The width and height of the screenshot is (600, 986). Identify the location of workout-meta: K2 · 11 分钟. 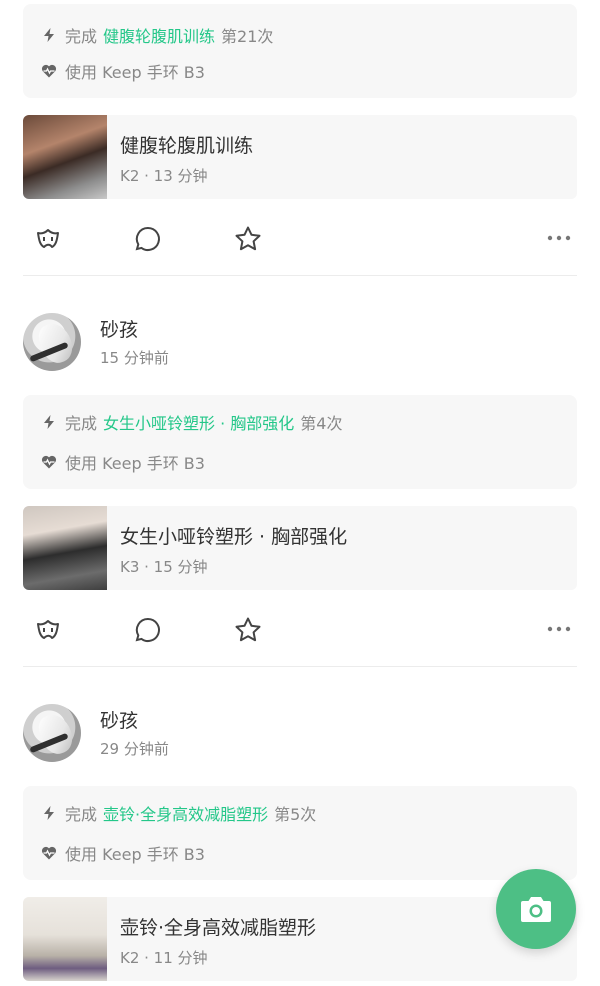
(164, 958).